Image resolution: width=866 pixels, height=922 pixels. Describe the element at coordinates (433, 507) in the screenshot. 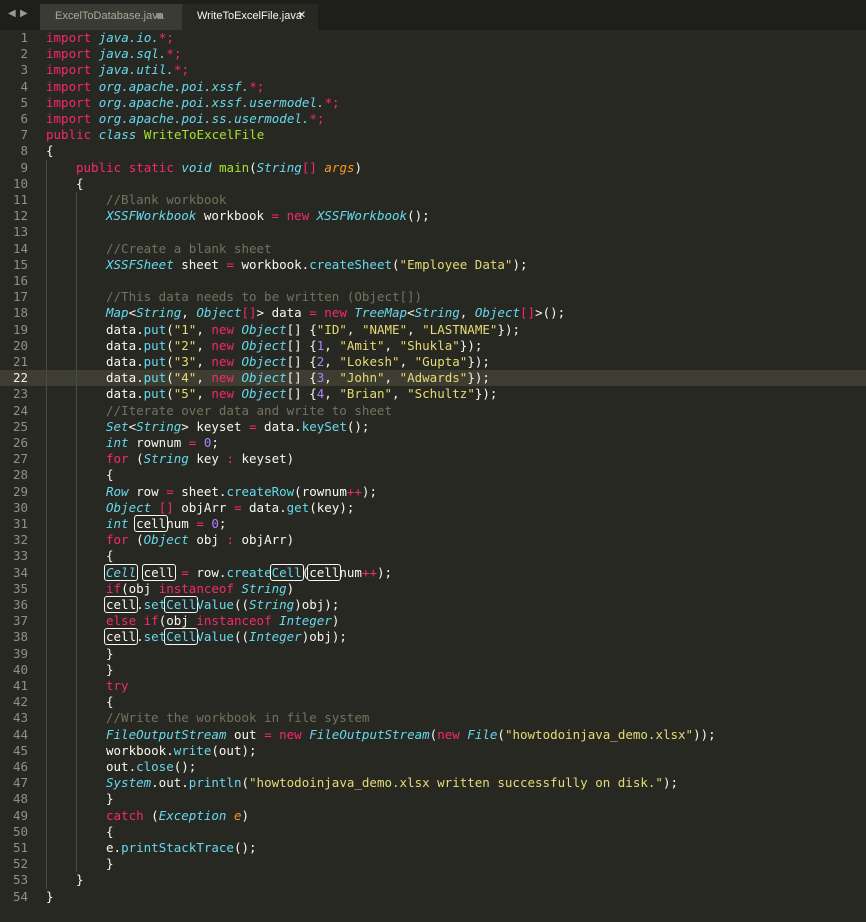

I see `code-line: 30 Object [] objArr = data.get(key);` at that location.